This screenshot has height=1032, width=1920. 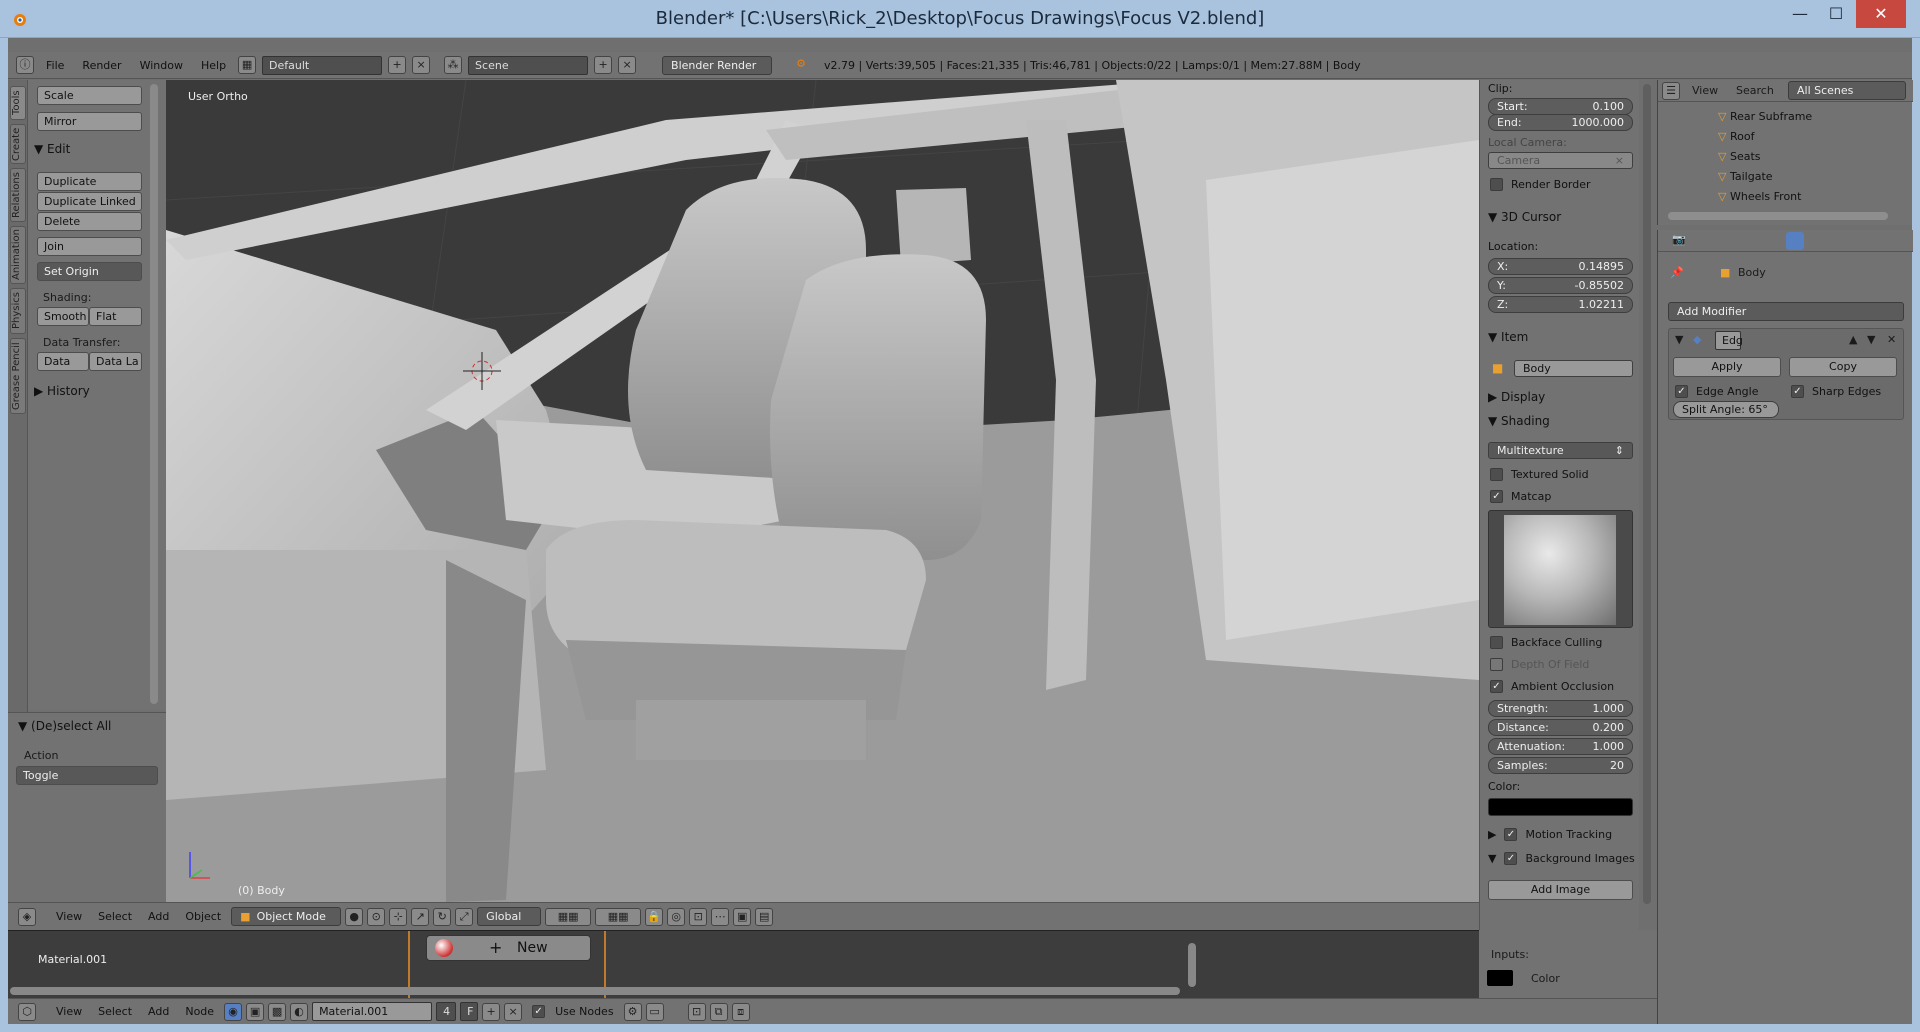 What do you see at coordinates (1726, 409) in the screenshot?
I see `split-angle-field: Split Angle: 65°` at bounding box center [1726, 409].